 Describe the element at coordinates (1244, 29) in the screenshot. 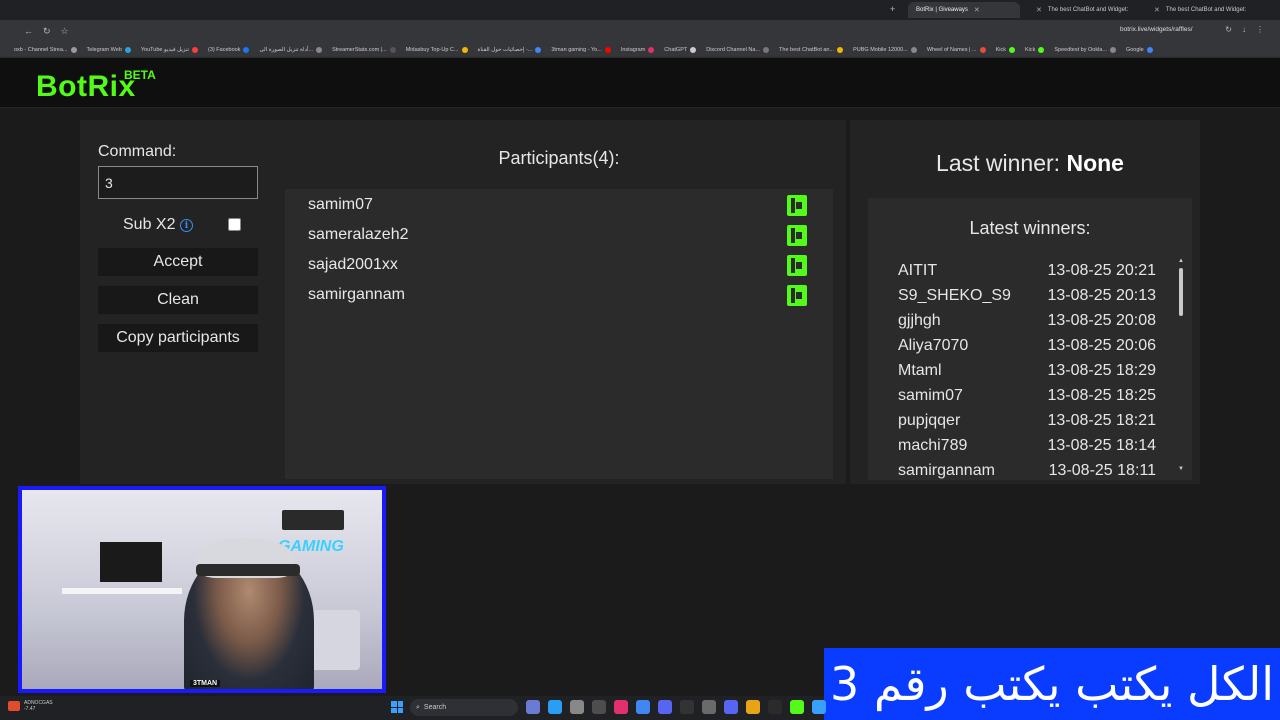

I see `download-icon: ↓` at that location.